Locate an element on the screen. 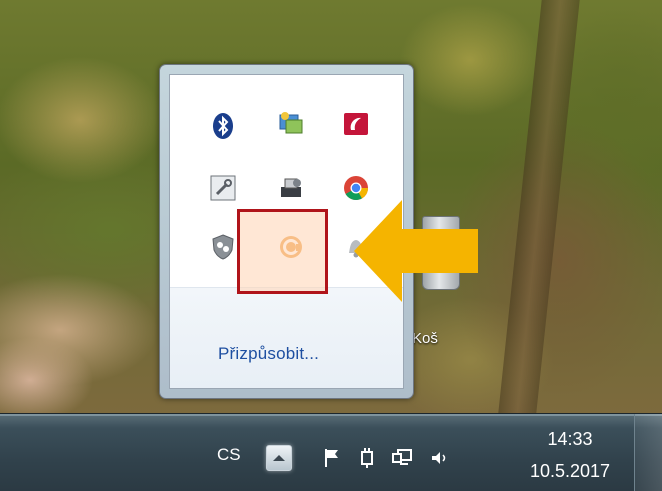  clock-time: 14:33 is located at coordinates (570, 439).